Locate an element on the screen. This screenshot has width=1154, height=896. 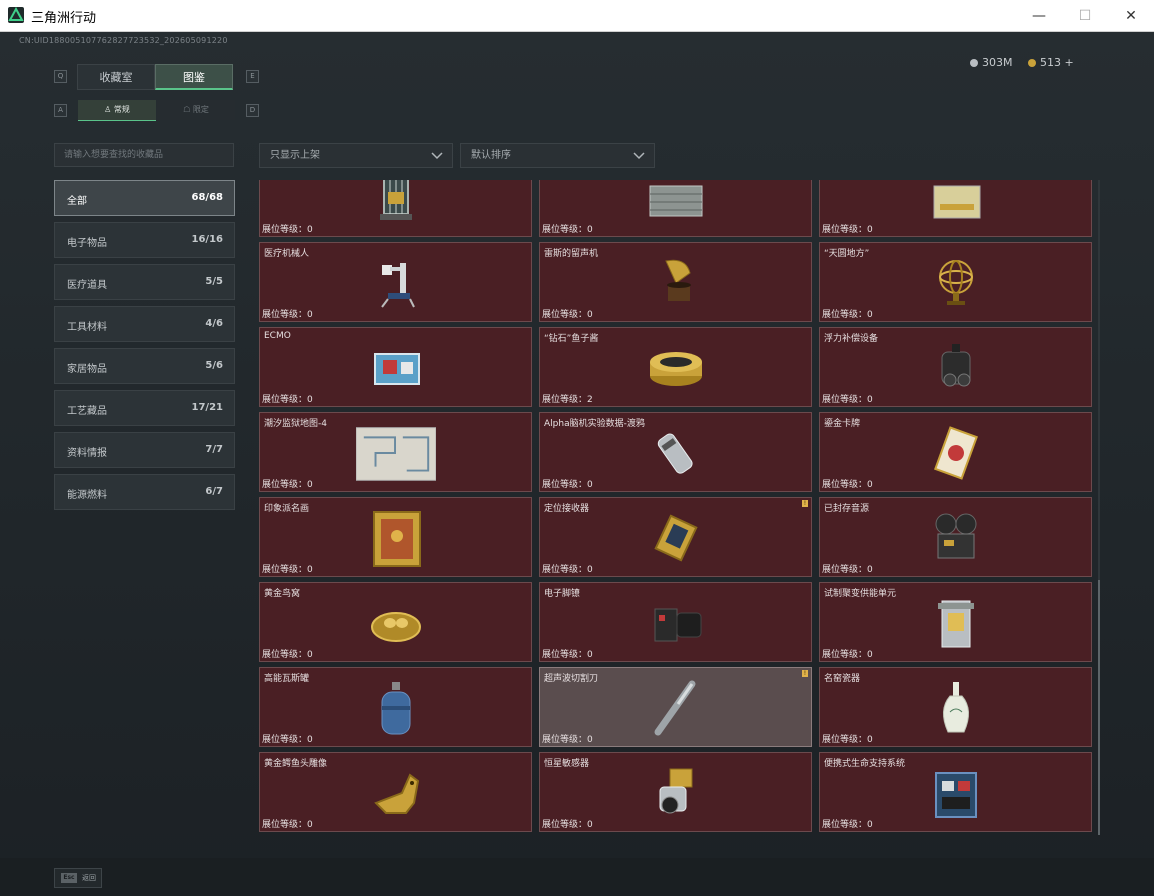
bottom-bar: Esc 返回 is located at coordinates (577, 877).